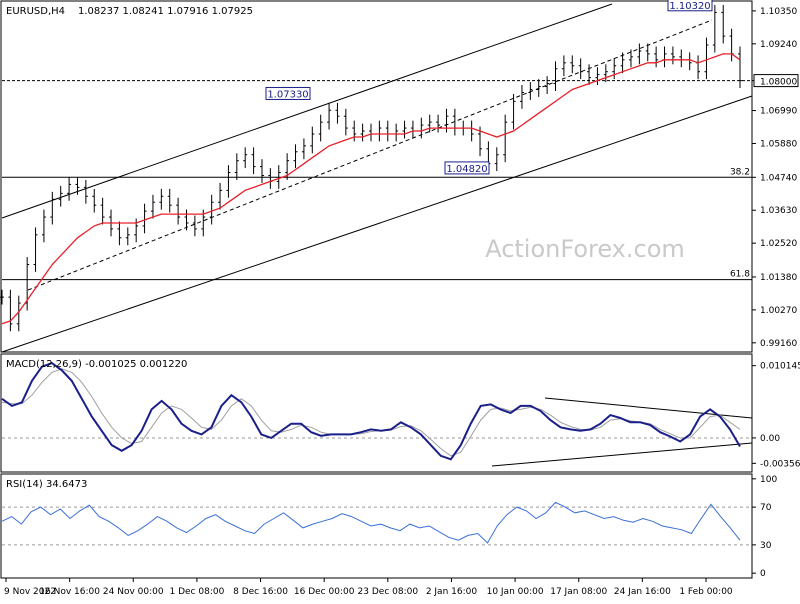 The width and height of the screenshot is (800, 604). I want to click on y-tick-label: 1.02520, so click(778, 244).